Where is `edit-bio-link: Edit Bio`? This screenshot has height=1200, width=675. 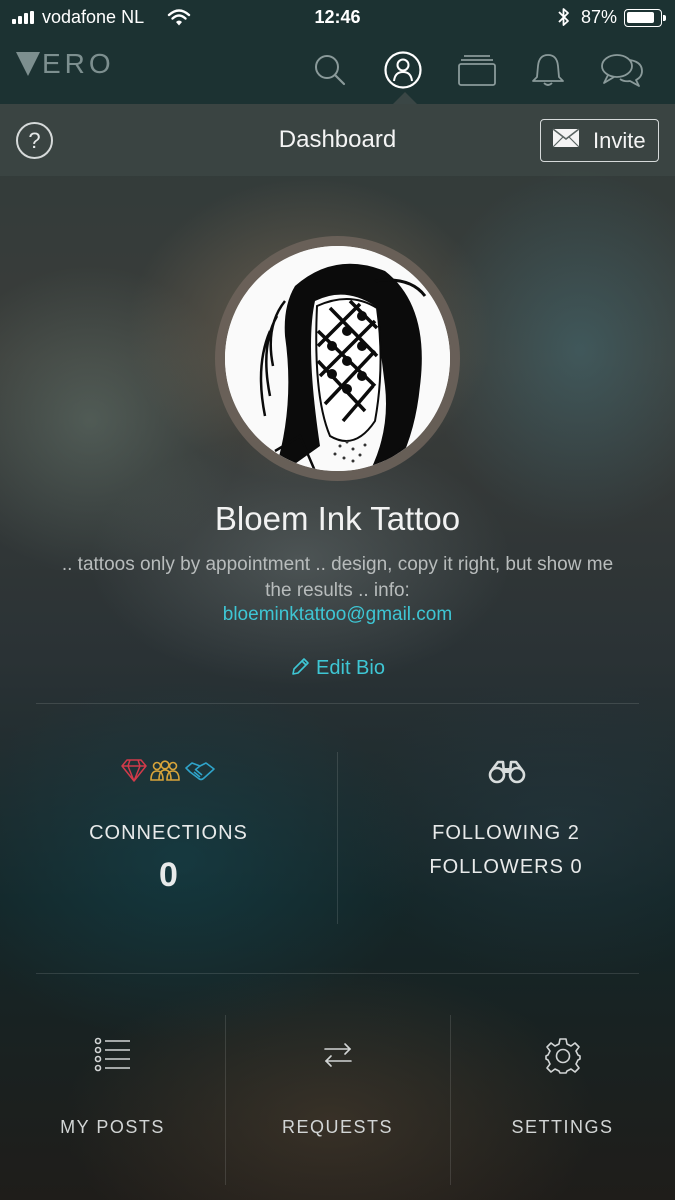
edit-bio-link: Edit Bio is located at coordinates (337, 668).